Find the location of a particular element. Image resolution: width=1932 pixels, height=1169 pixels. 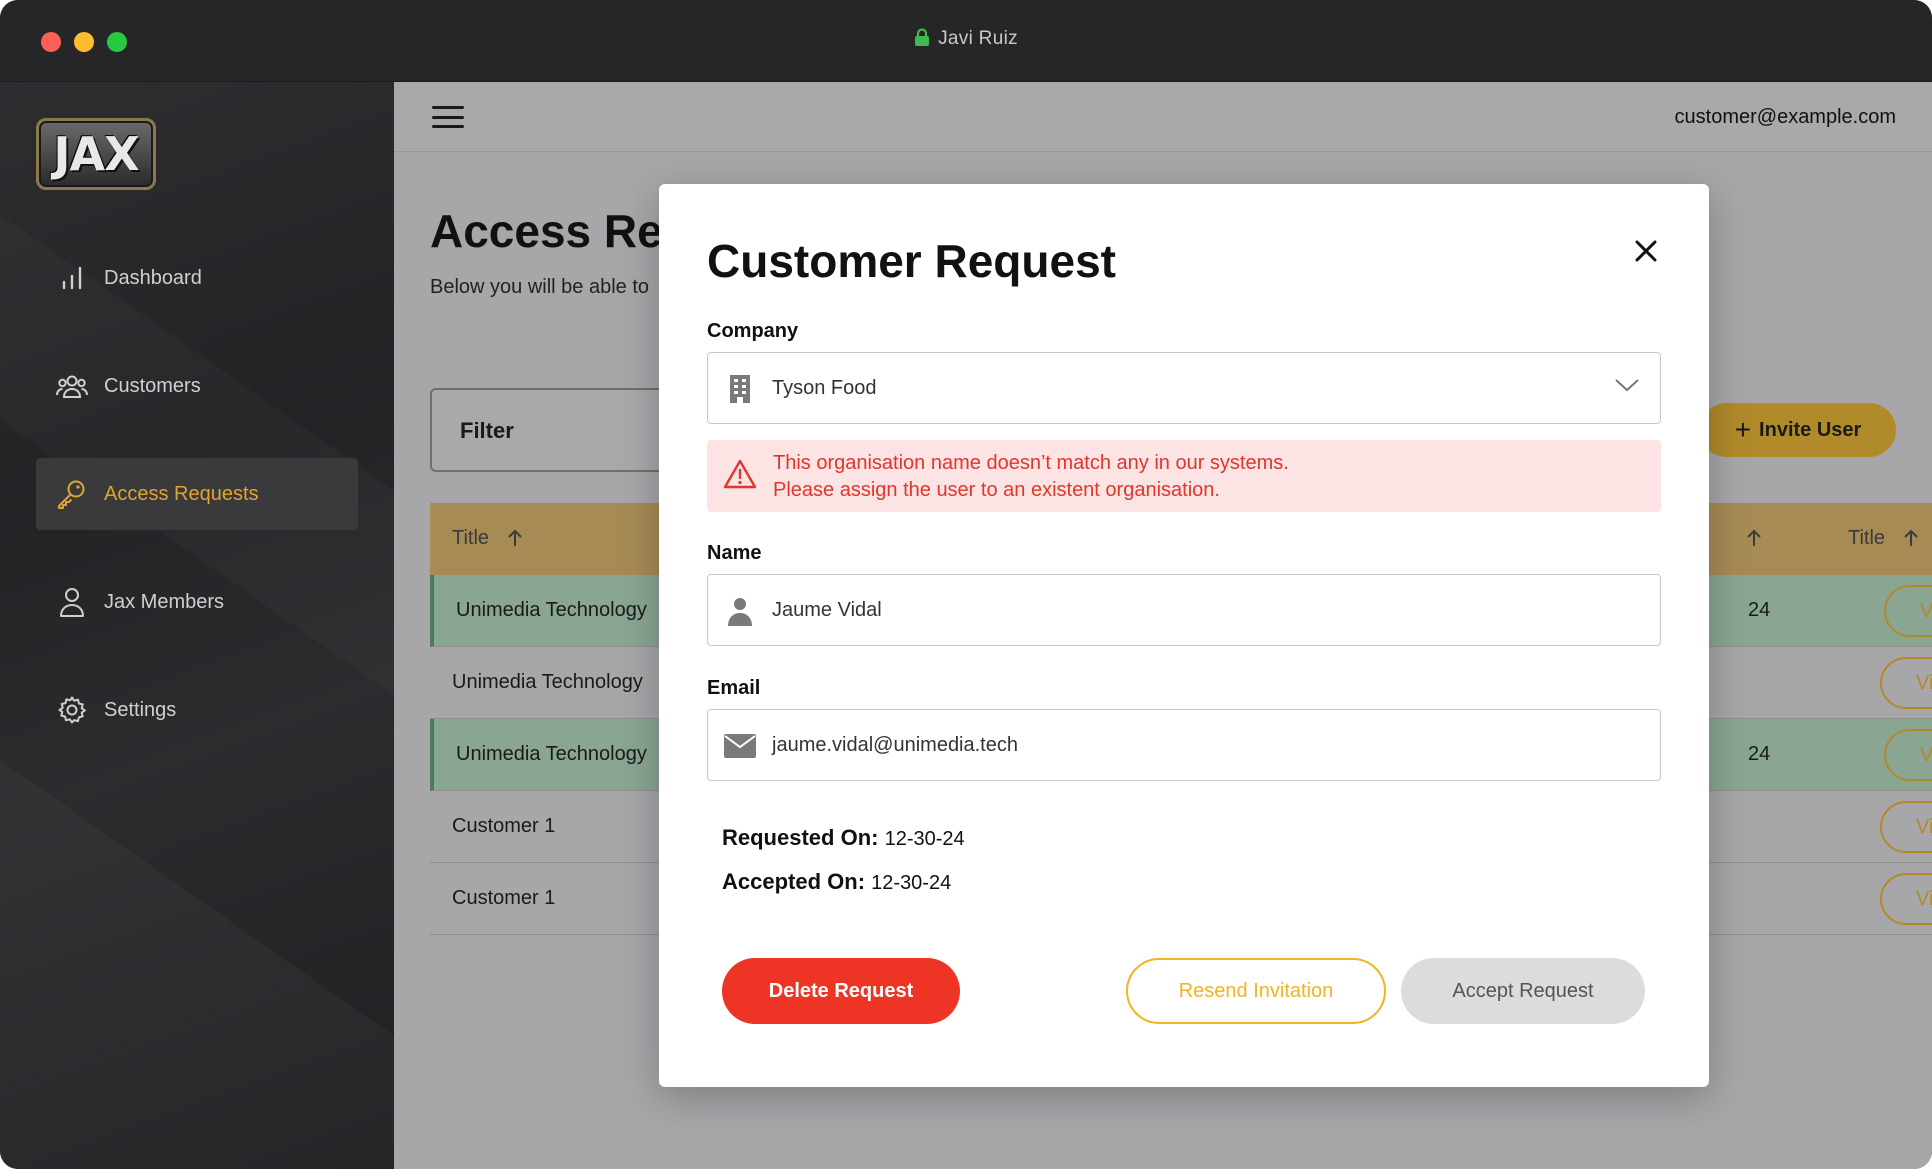

building-icon is located at coordinates (740, 389).